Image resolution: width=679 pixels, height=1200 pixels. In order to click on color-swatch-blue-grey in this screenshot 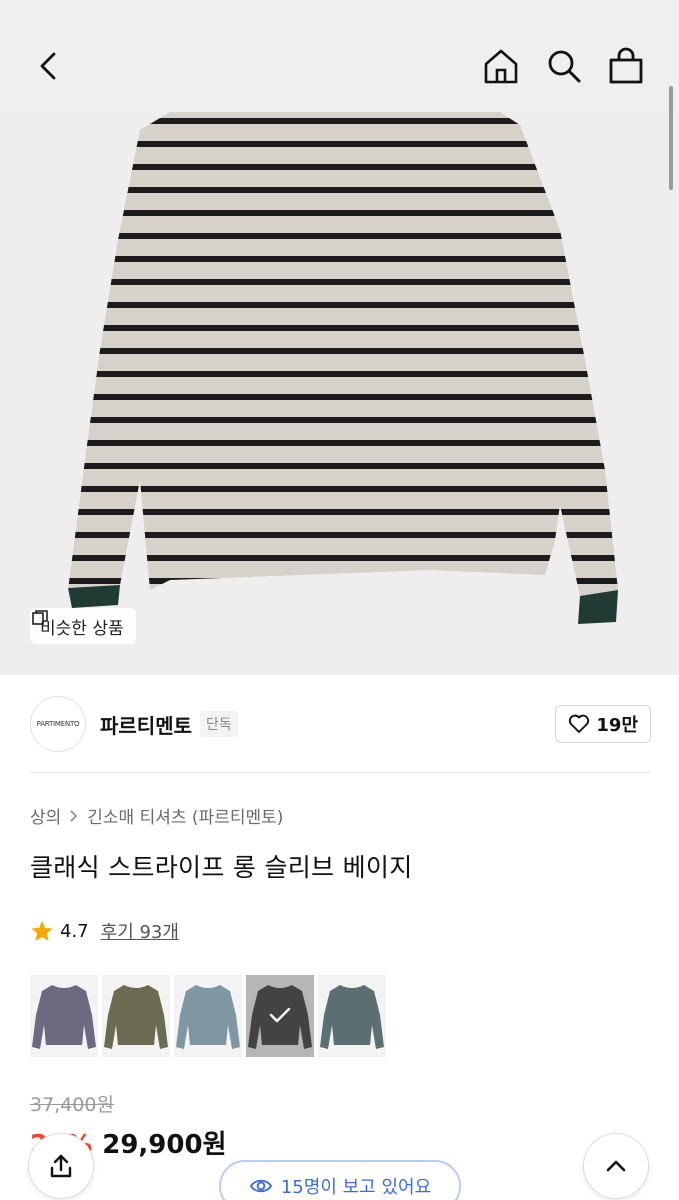, I will do `click(208, 1016)`.